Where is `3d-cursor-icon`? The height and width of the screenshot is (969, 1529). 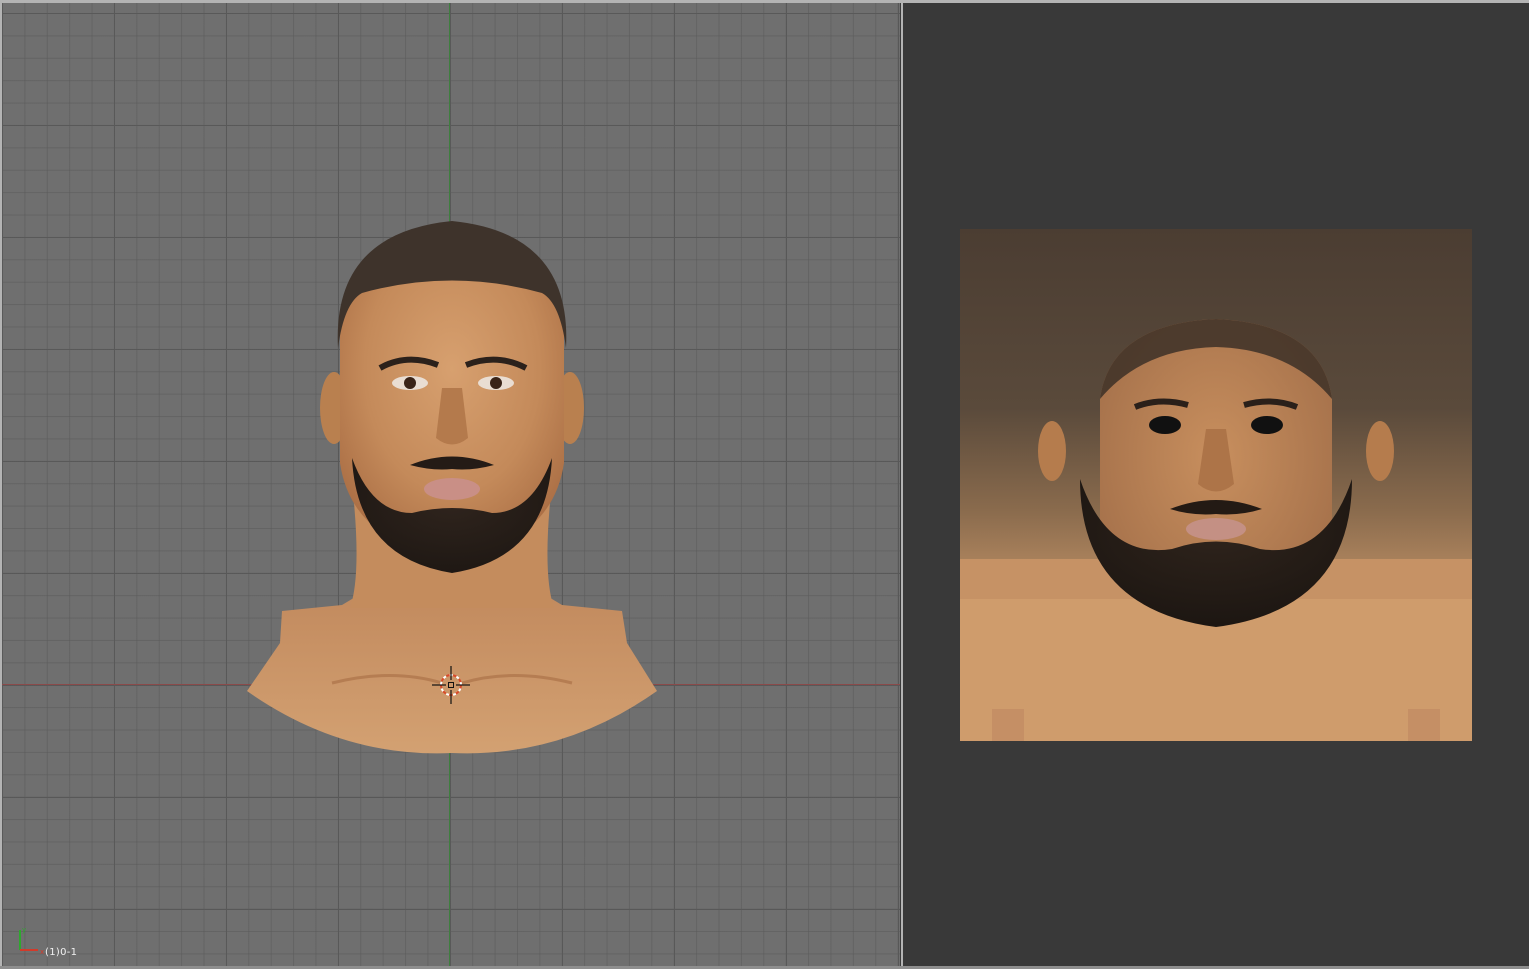
3d-cursor-icon is located at coordinates (451, 685).